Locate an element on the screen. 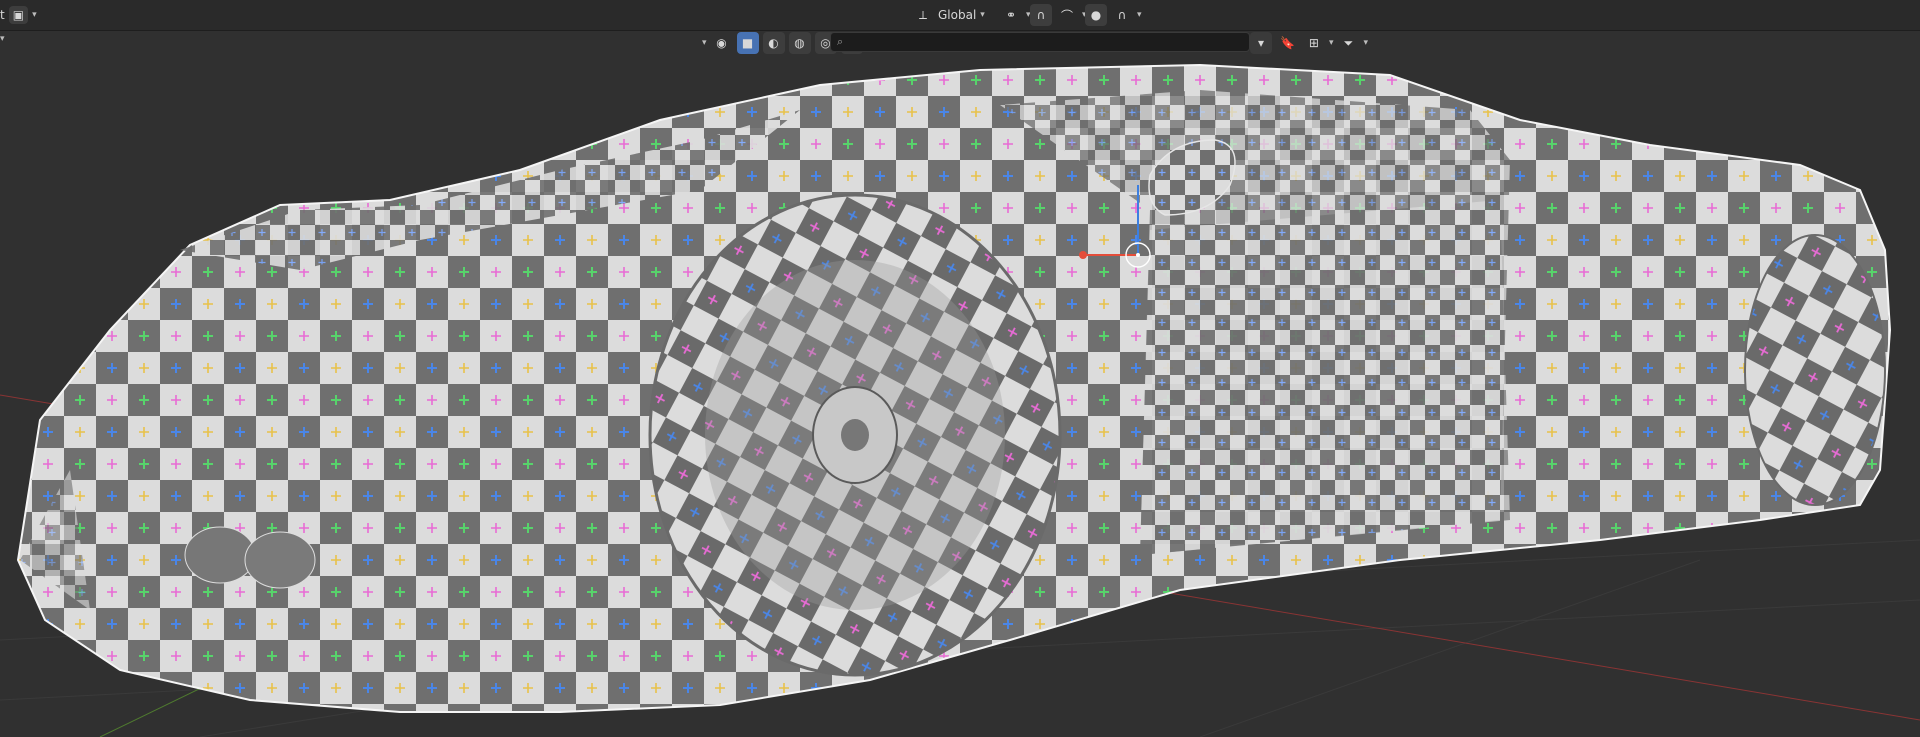  snap-toggle-button: ∩ is located at coordinates (1041, 15).